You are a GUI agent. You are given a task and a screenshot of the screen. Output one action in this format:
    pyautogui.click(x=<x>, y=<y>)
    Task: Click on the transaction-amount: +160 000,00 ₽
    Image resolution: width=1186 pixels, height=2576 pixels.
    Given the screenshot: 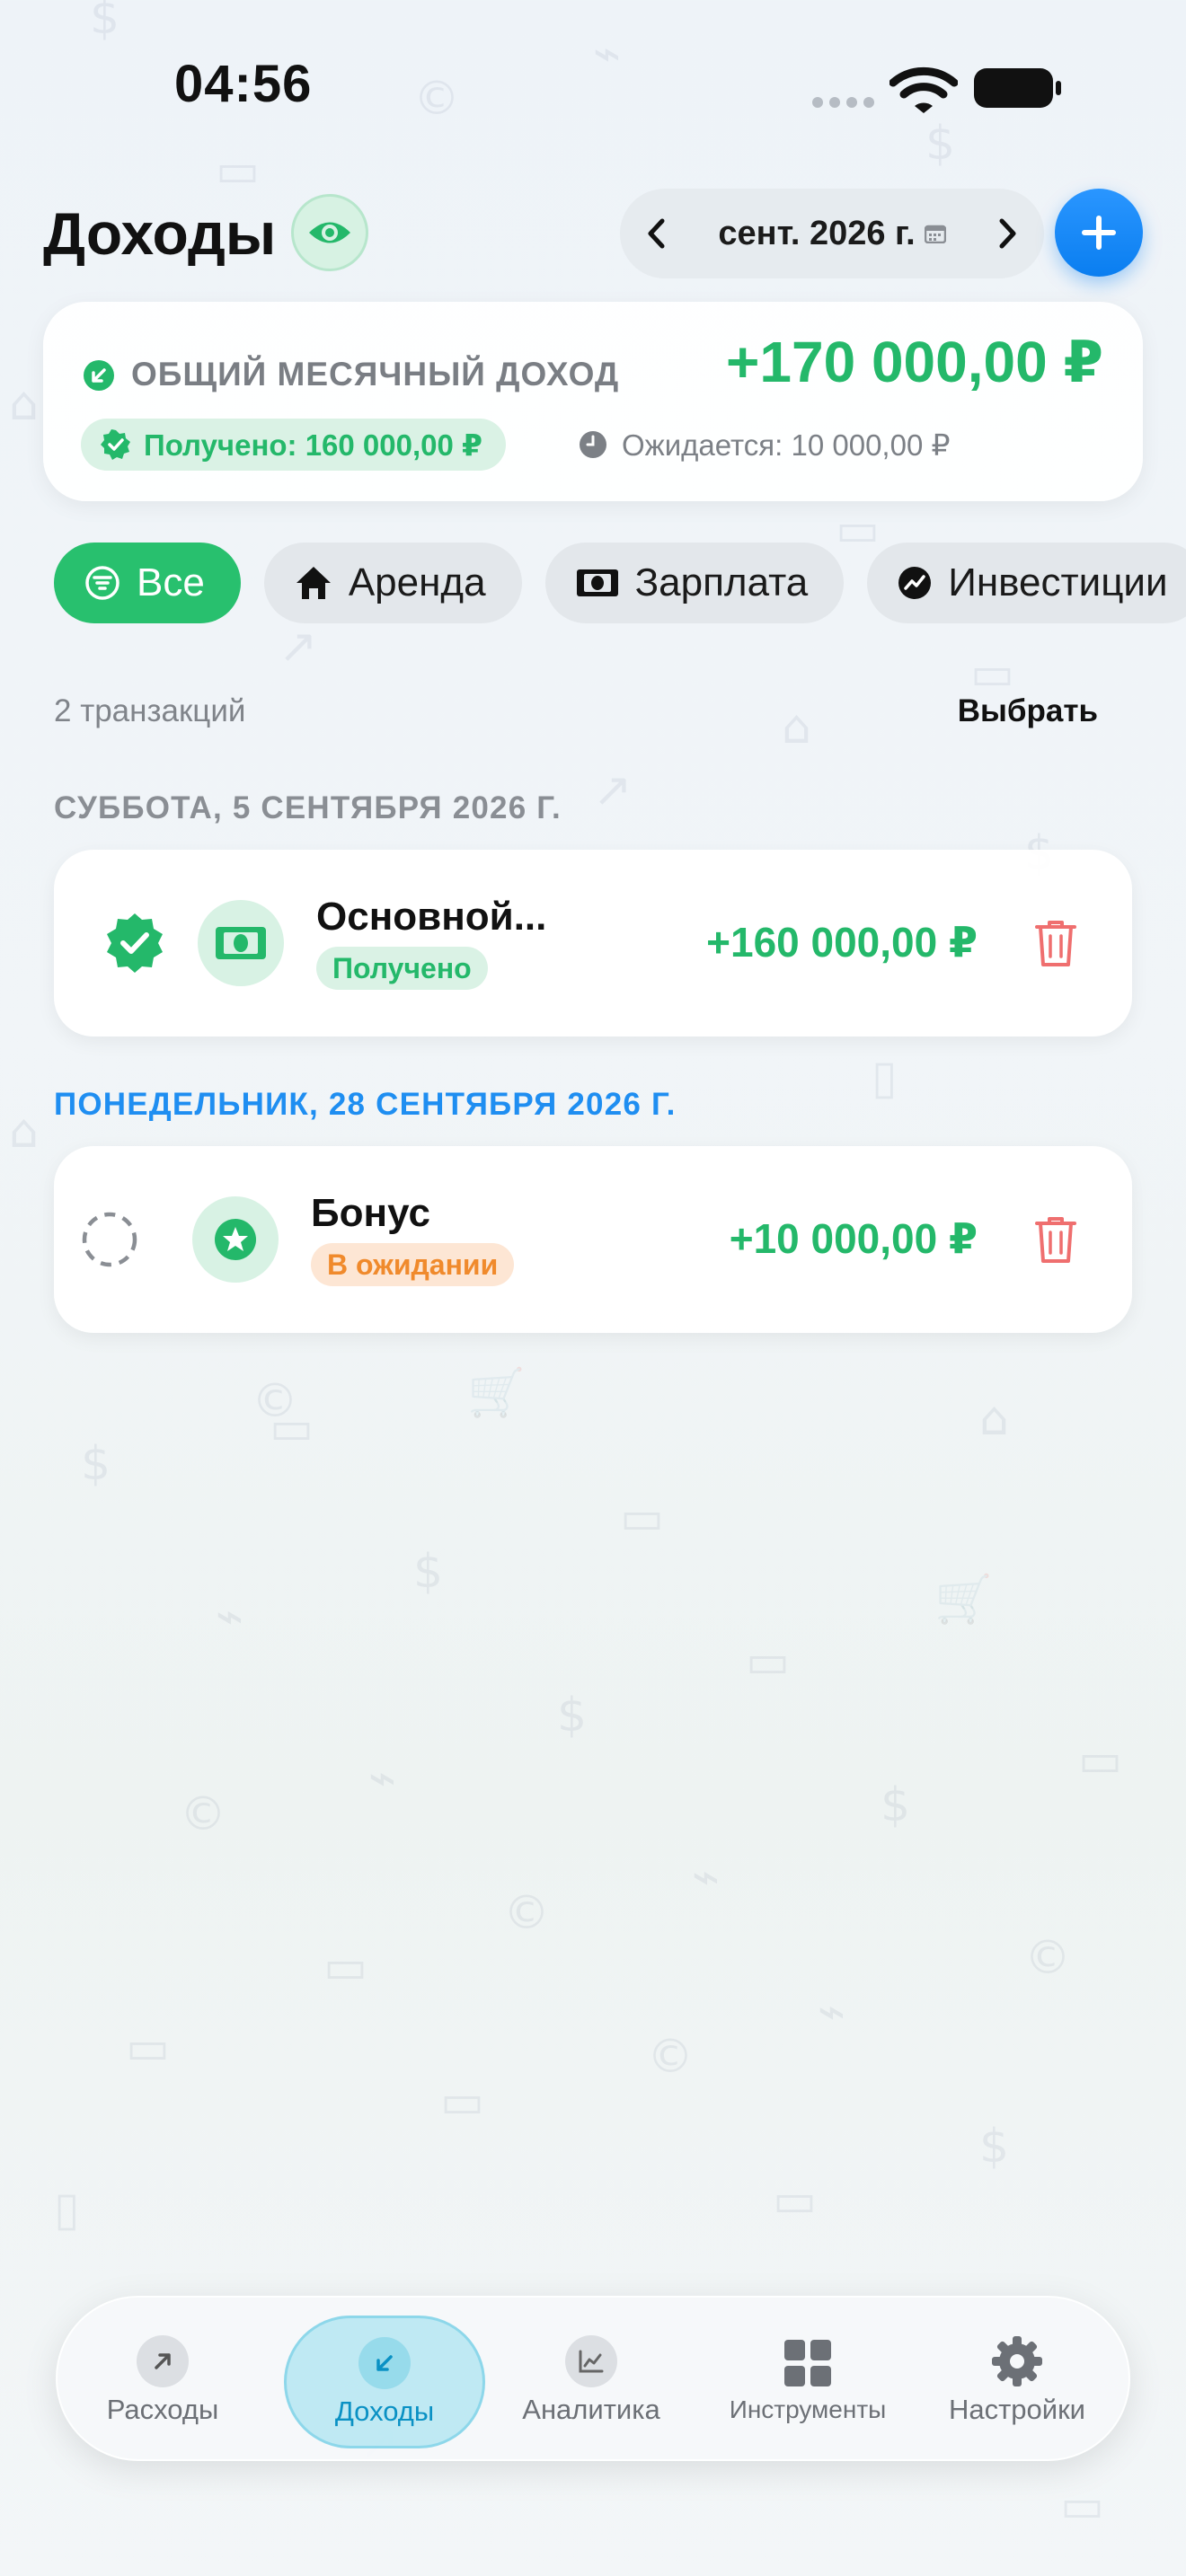 What is the action you would take?
    pyautogui.click(x=842, y=942)
    